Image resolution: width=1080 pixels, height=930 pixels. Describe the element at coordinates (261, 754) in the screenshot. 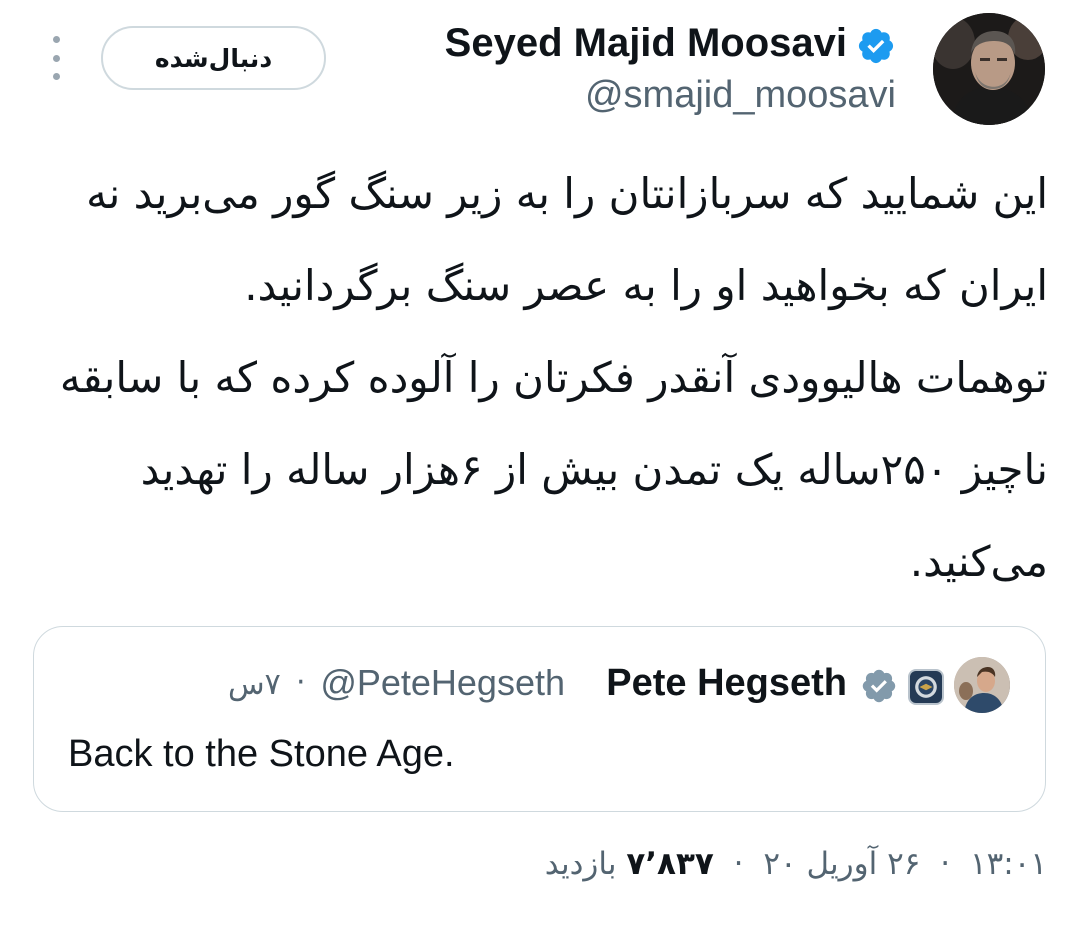

I see `quoted-tweet-text: Back to the Stone Age.` at that location.